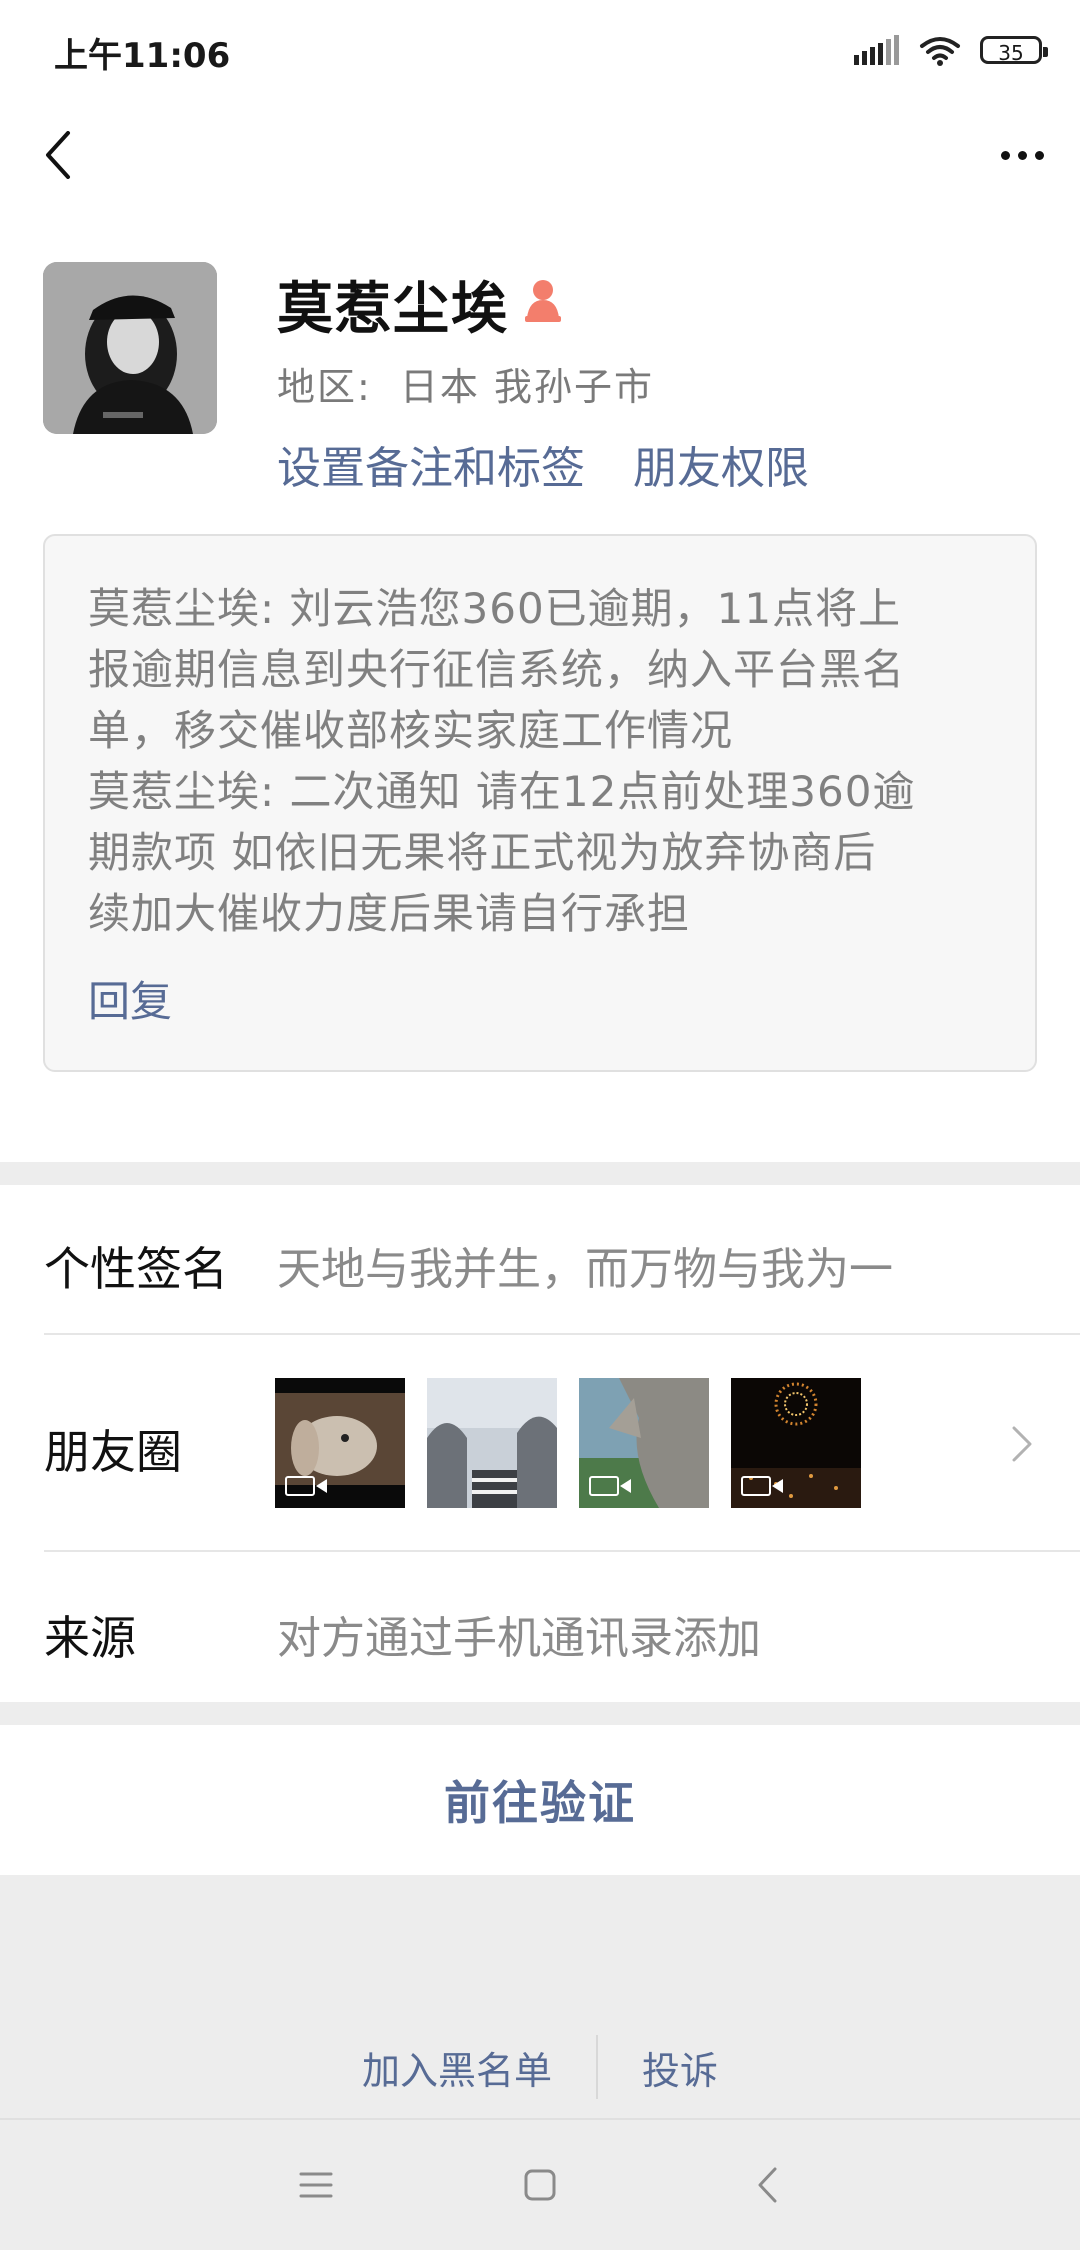 The width and height of the screenshot is (1080, 2250). What do you see at coordinates (130, 998) in the screenshot?
I see `reply-link: 回复` at bounding box center [130, 998].